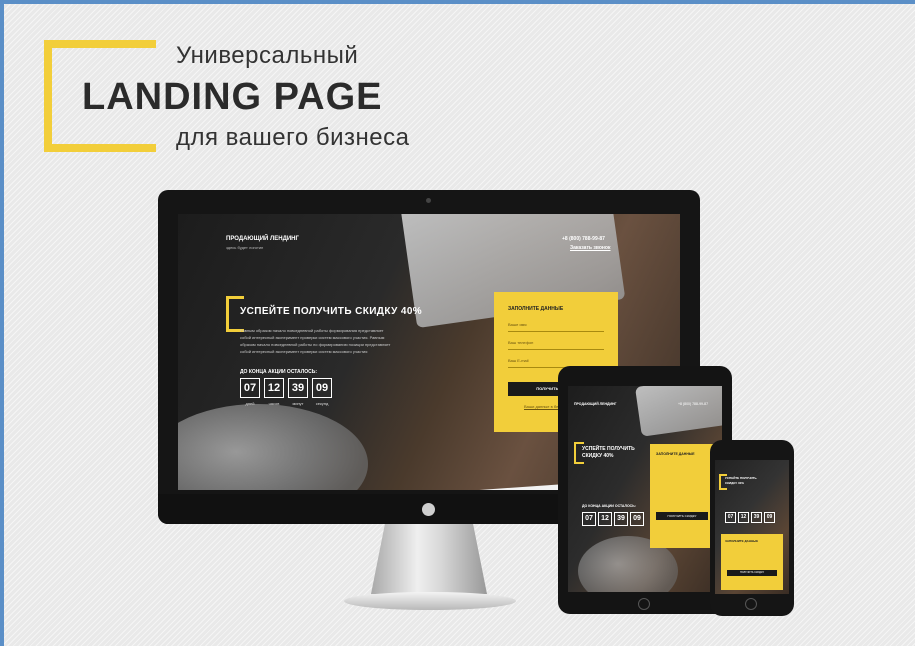 Image resolution: width=915 pixels, height=646 pixels. Describe the element at coordinates (590, 248) in the screenshot. I see `callback-link: Заказать звонок` at that location.